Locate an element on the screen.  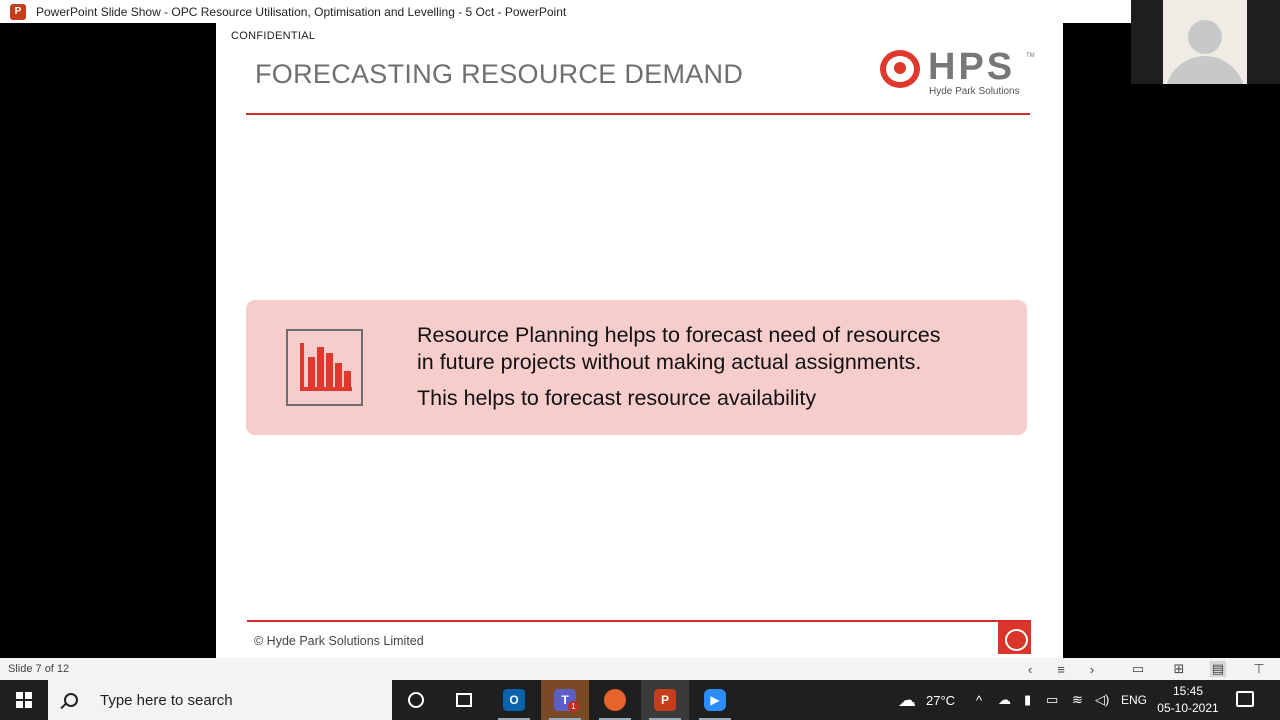
weather-widget: ☁ 27°C is located at coordinates (926, 700).